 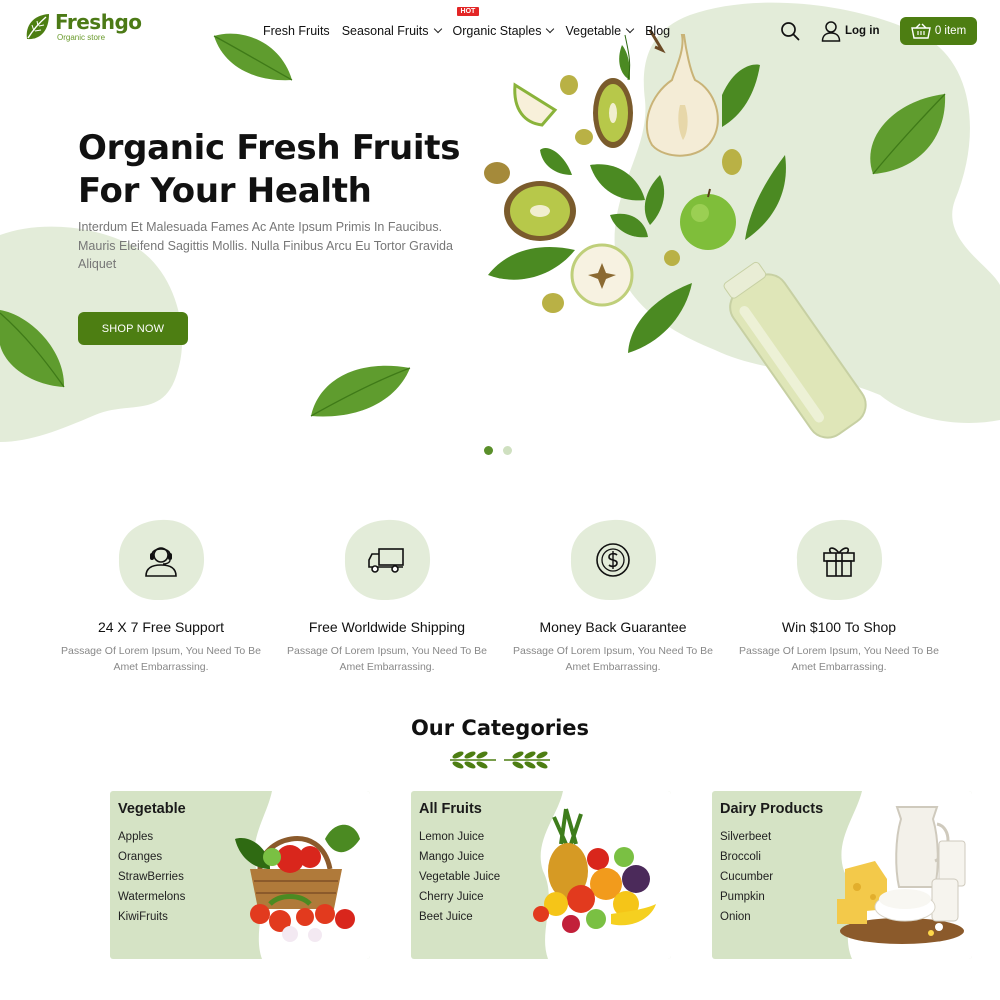 I want to click on search-icon, so click(x=790, y=31).